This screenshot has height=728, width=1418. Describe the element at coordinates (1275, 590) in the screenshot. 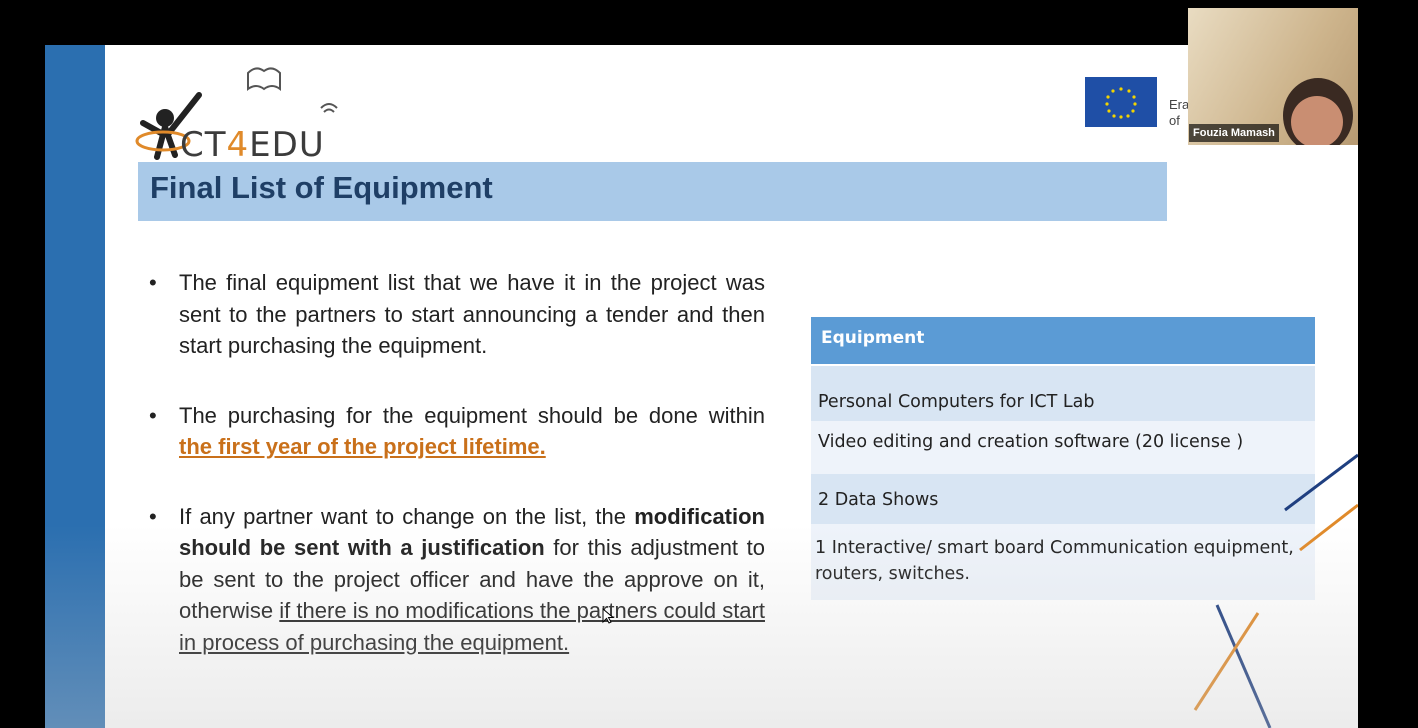

I see `decorative-lines` at that location.